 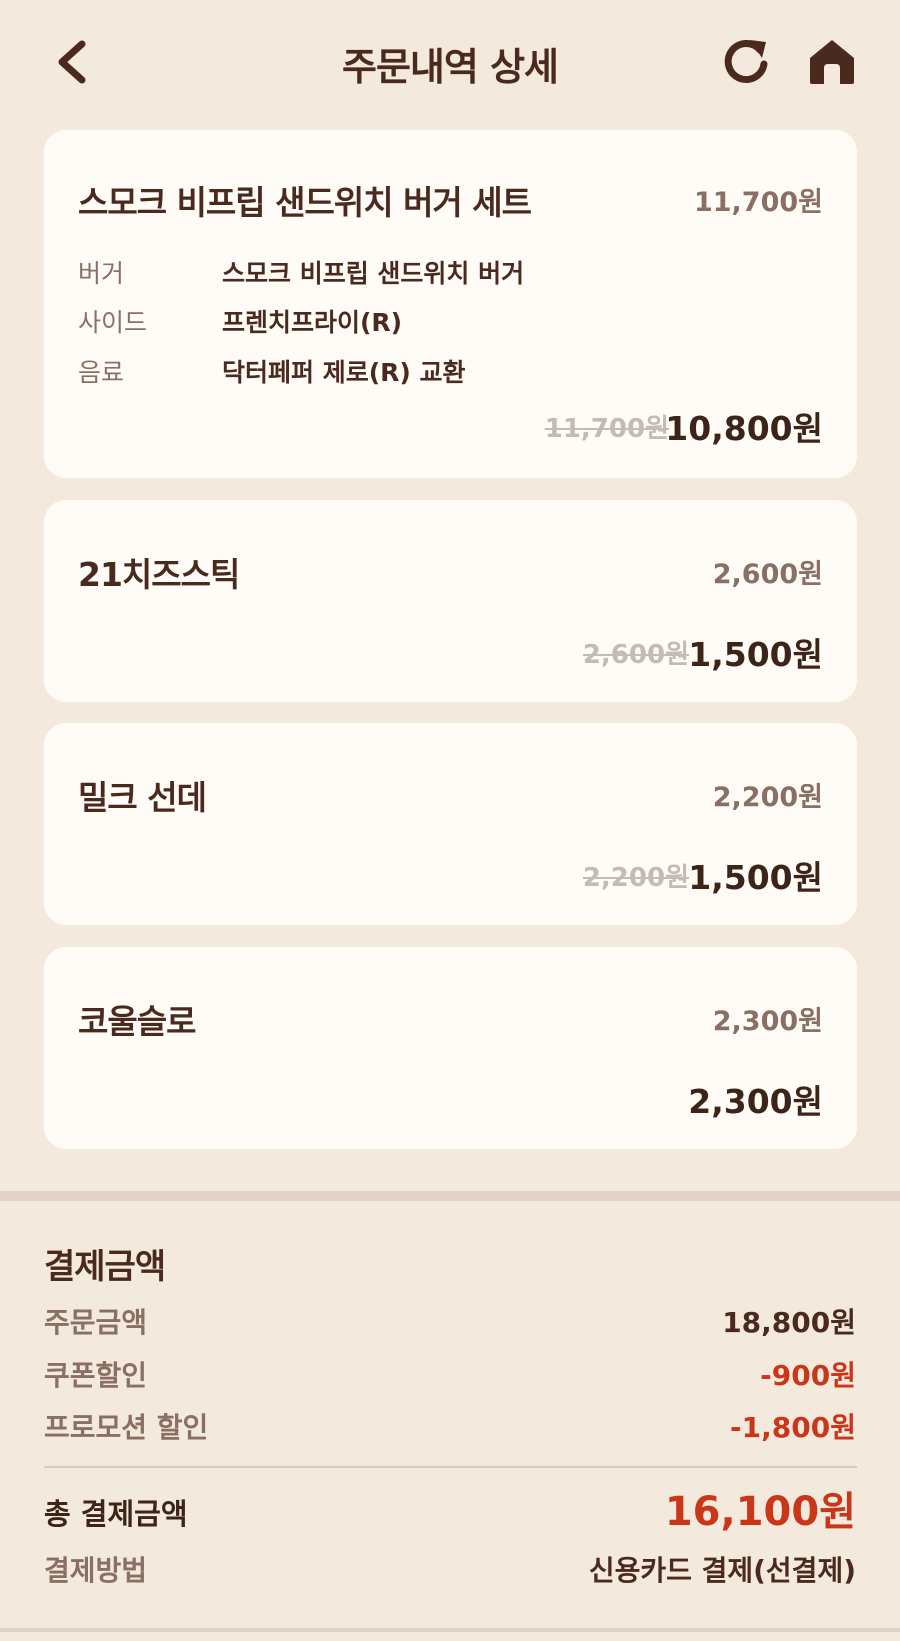 What do you see at coordinates (767, 574) in the screenshot?
I see `item-unit-price: 2,600원` at bounding box center [767, 574].